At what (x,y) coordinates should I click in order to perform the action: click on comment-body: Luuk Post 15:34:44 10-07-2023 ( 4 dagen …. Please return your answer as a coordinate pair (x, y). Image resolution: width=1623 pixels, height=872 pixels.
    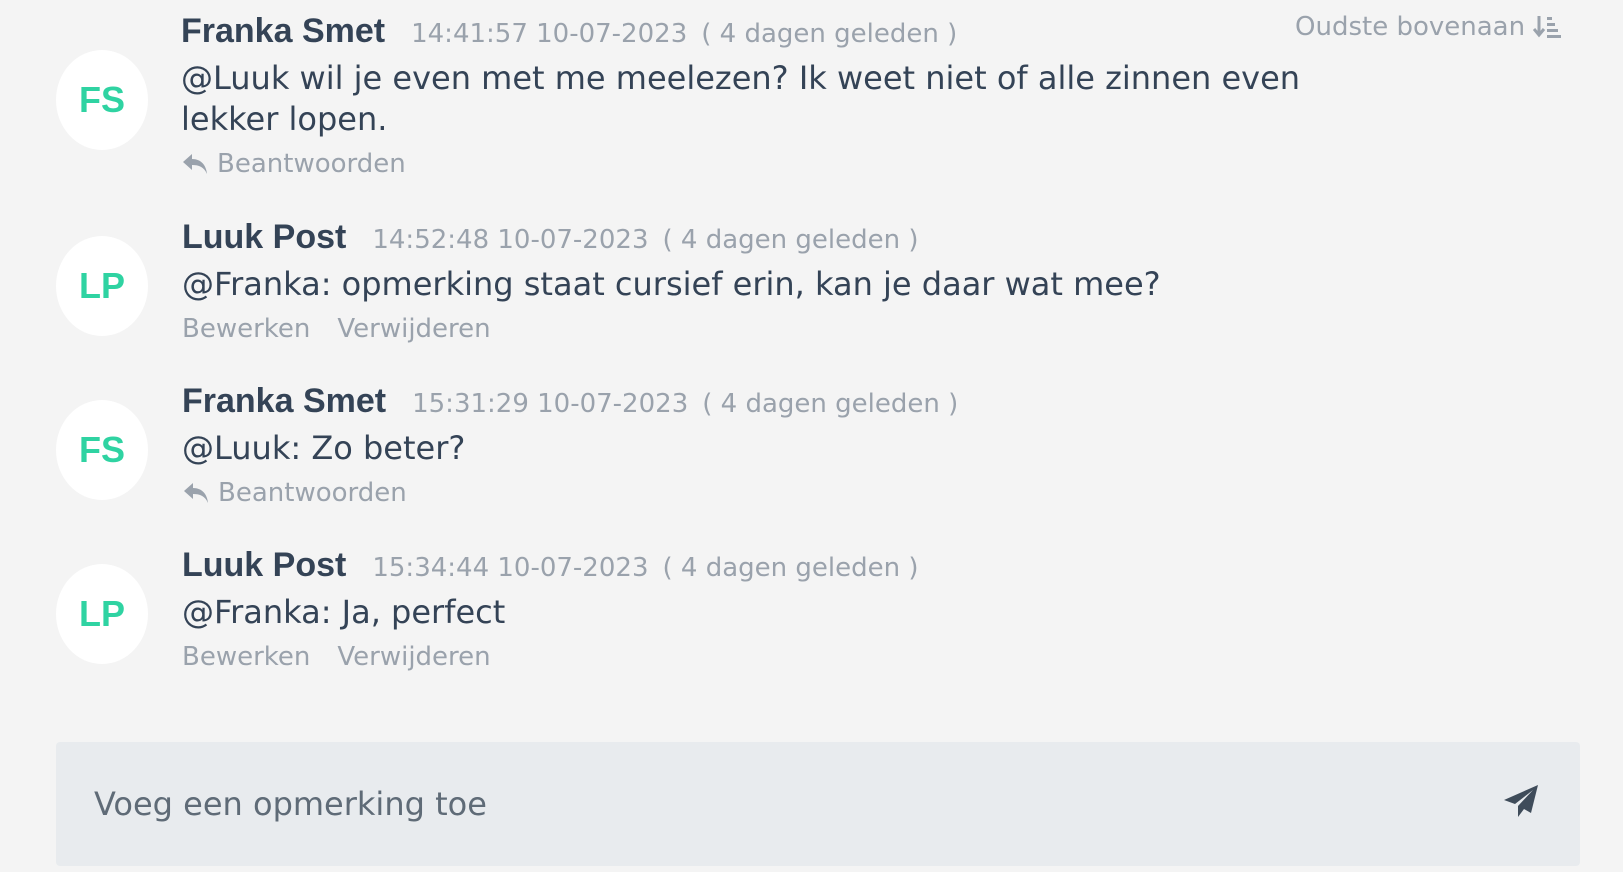
    Looking at the image, I should click on (757, 609).